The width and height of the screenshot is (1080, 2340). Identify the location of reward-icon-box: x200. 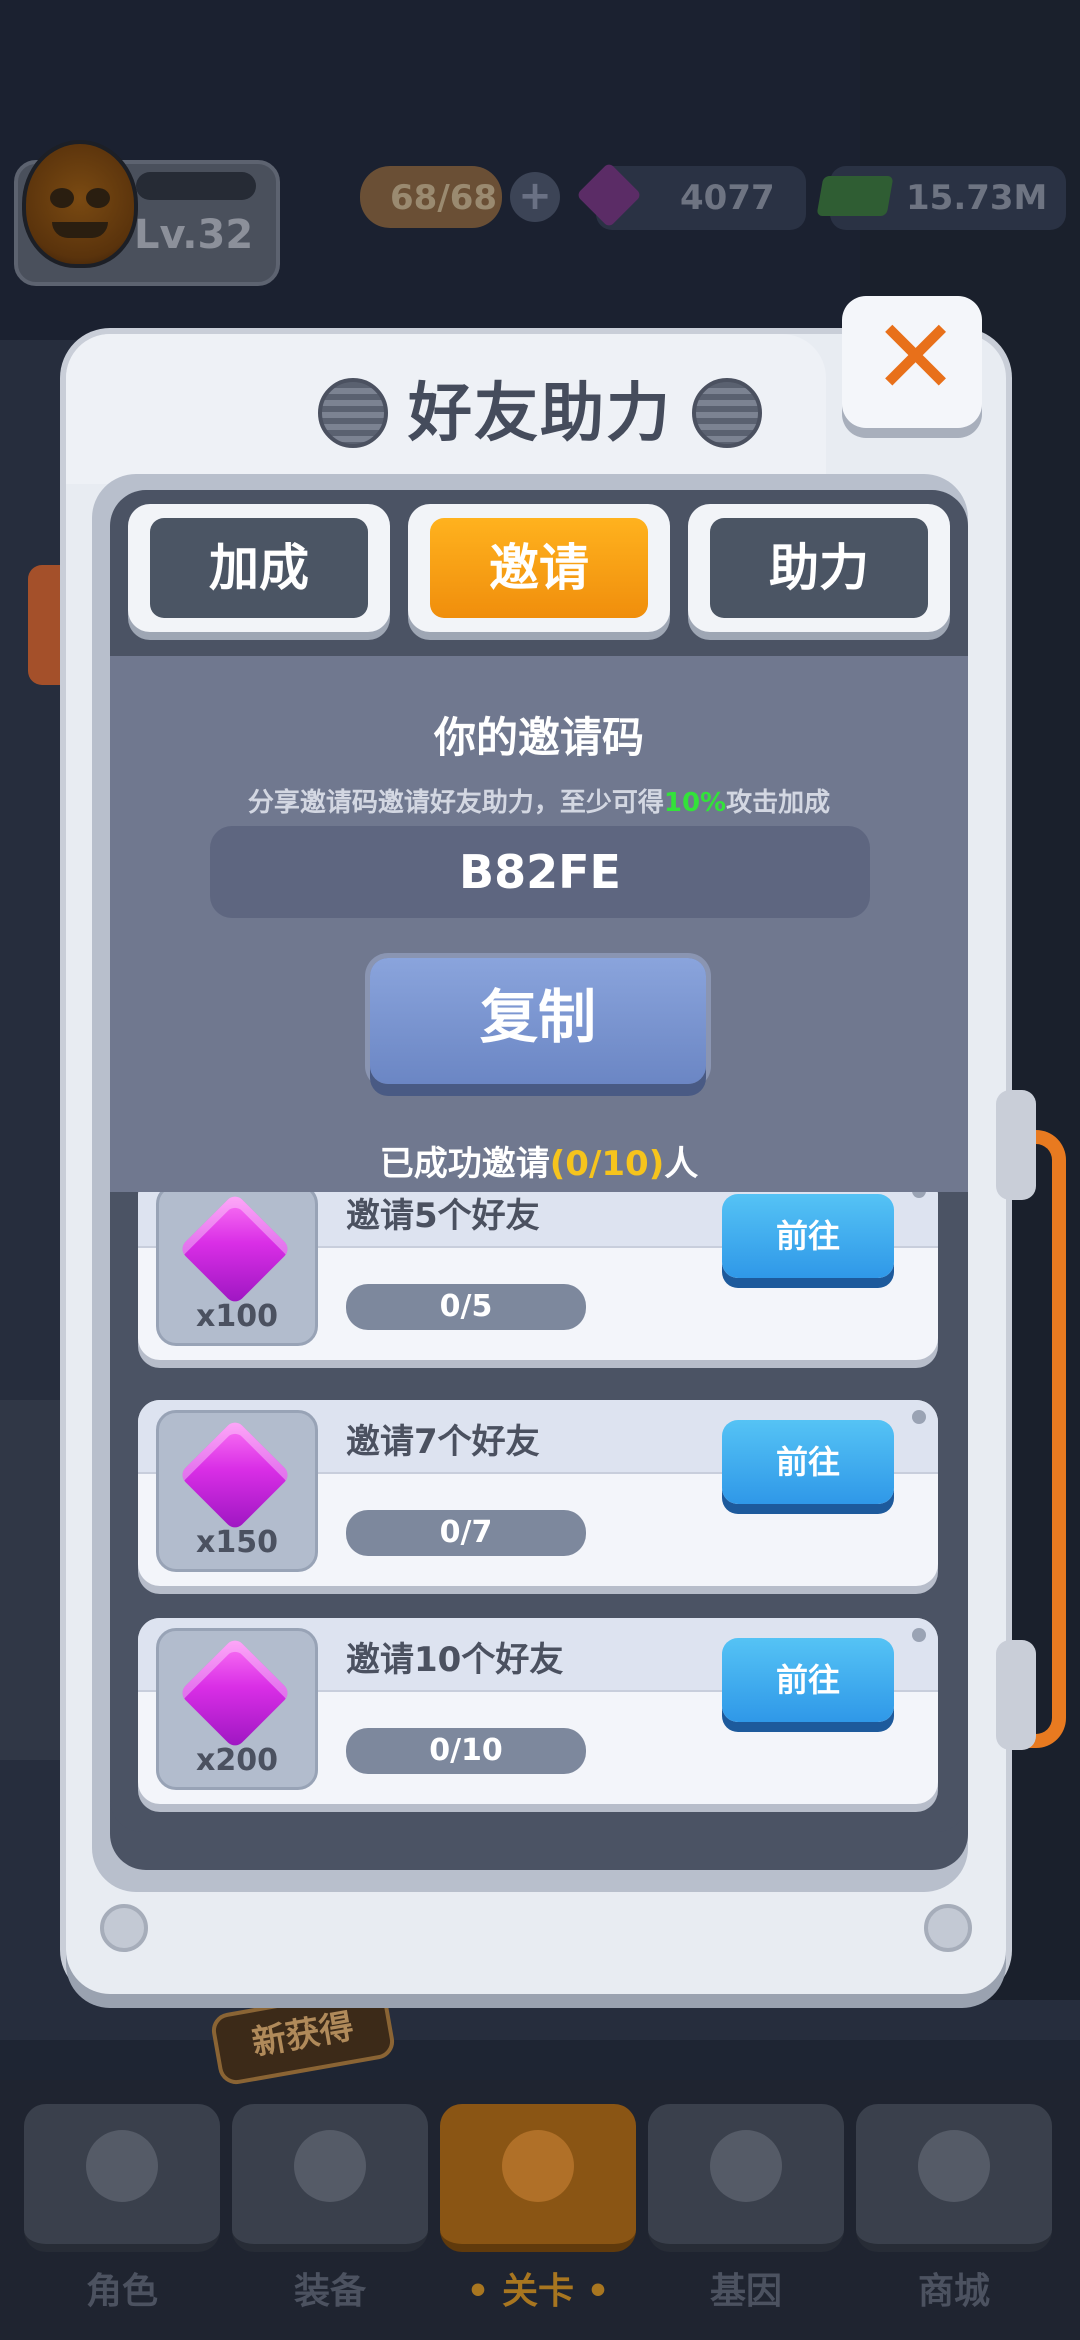
(237, 1709).